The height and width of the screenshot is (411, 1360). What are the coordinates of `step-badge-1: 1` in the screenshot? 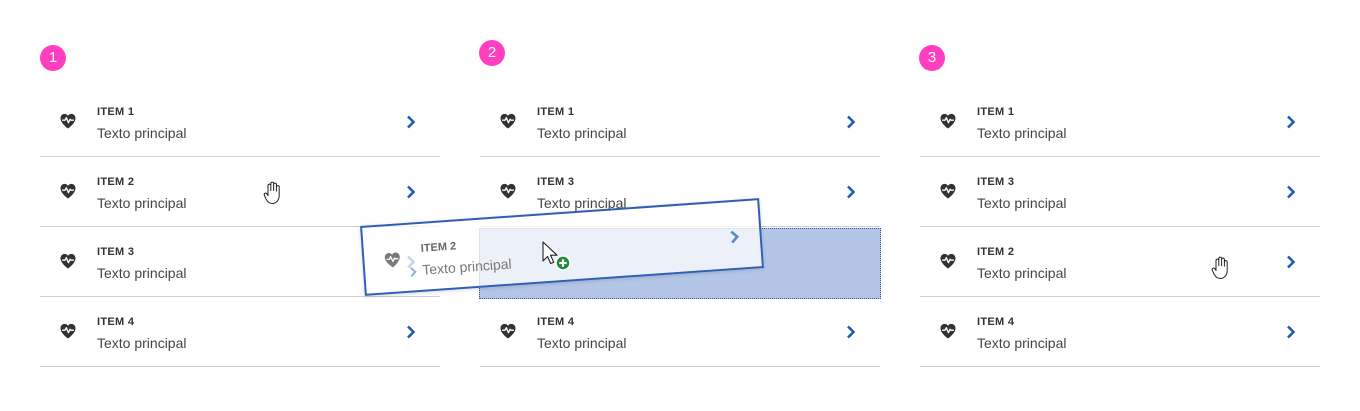 It's located at (53, 58).